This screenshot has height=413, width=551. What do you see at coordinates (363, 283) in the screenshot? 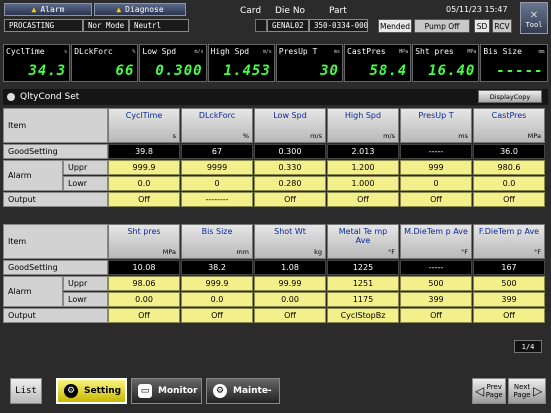
I see `upper-limit-input: 1251` at bounding box center [363, 283].